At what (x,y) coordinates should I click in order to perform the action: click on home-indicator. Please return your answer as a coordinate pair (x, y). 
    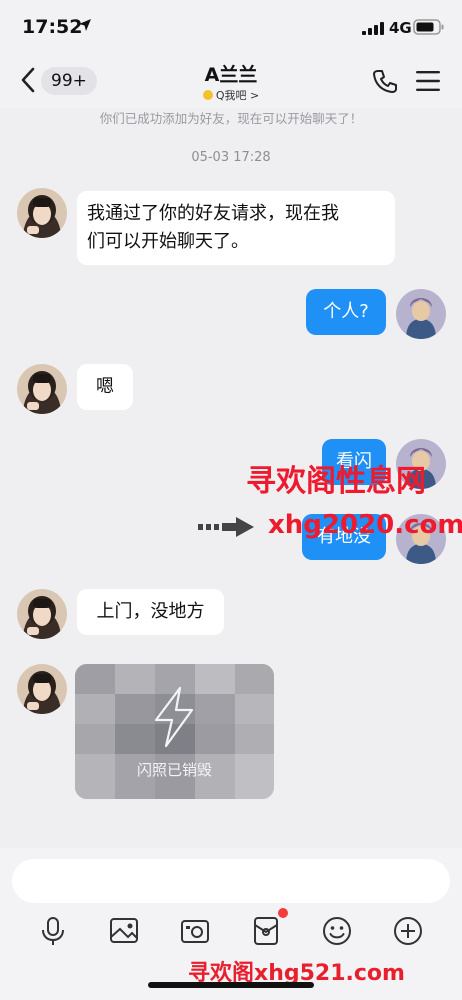
    Looking at the image, I should click on (231, 985).